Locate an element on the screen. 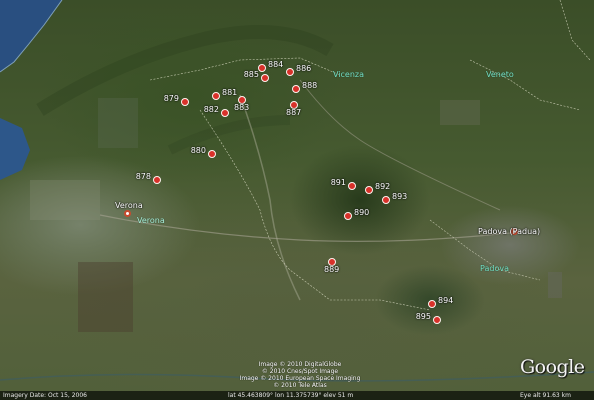  location-marker: 890 is located at coordinates (356, 214).